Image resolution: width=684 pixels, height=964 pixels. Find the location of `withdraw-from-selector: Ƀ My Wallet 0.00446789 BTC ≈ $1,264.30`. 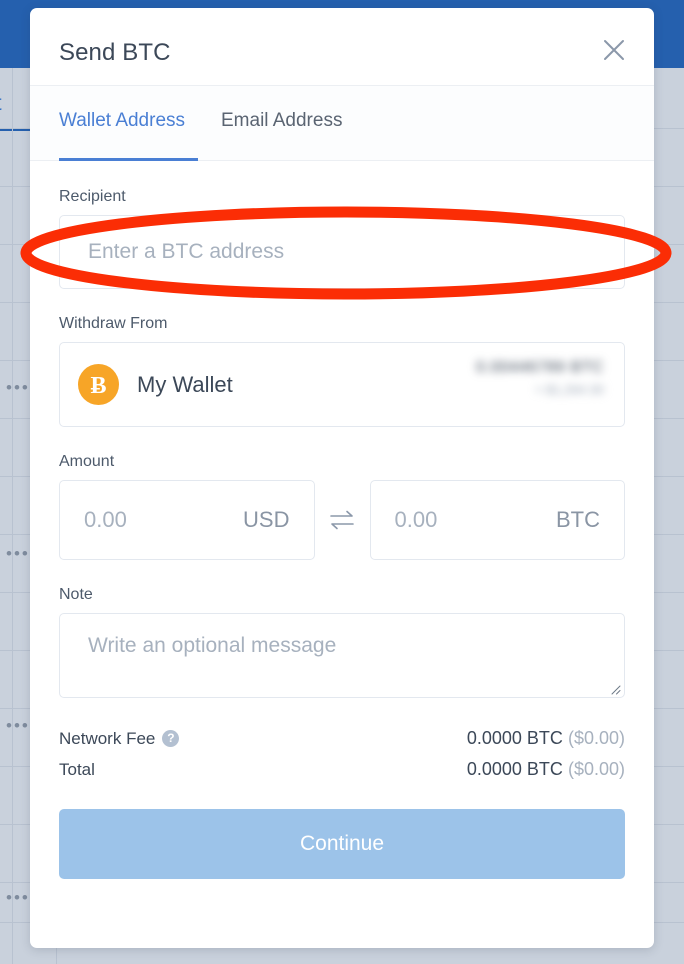

withdraw-from-selector: Ƀ My Wallet 0.00446789 BTC ≈ $1,264.30 is located at coordinates (342, 384).